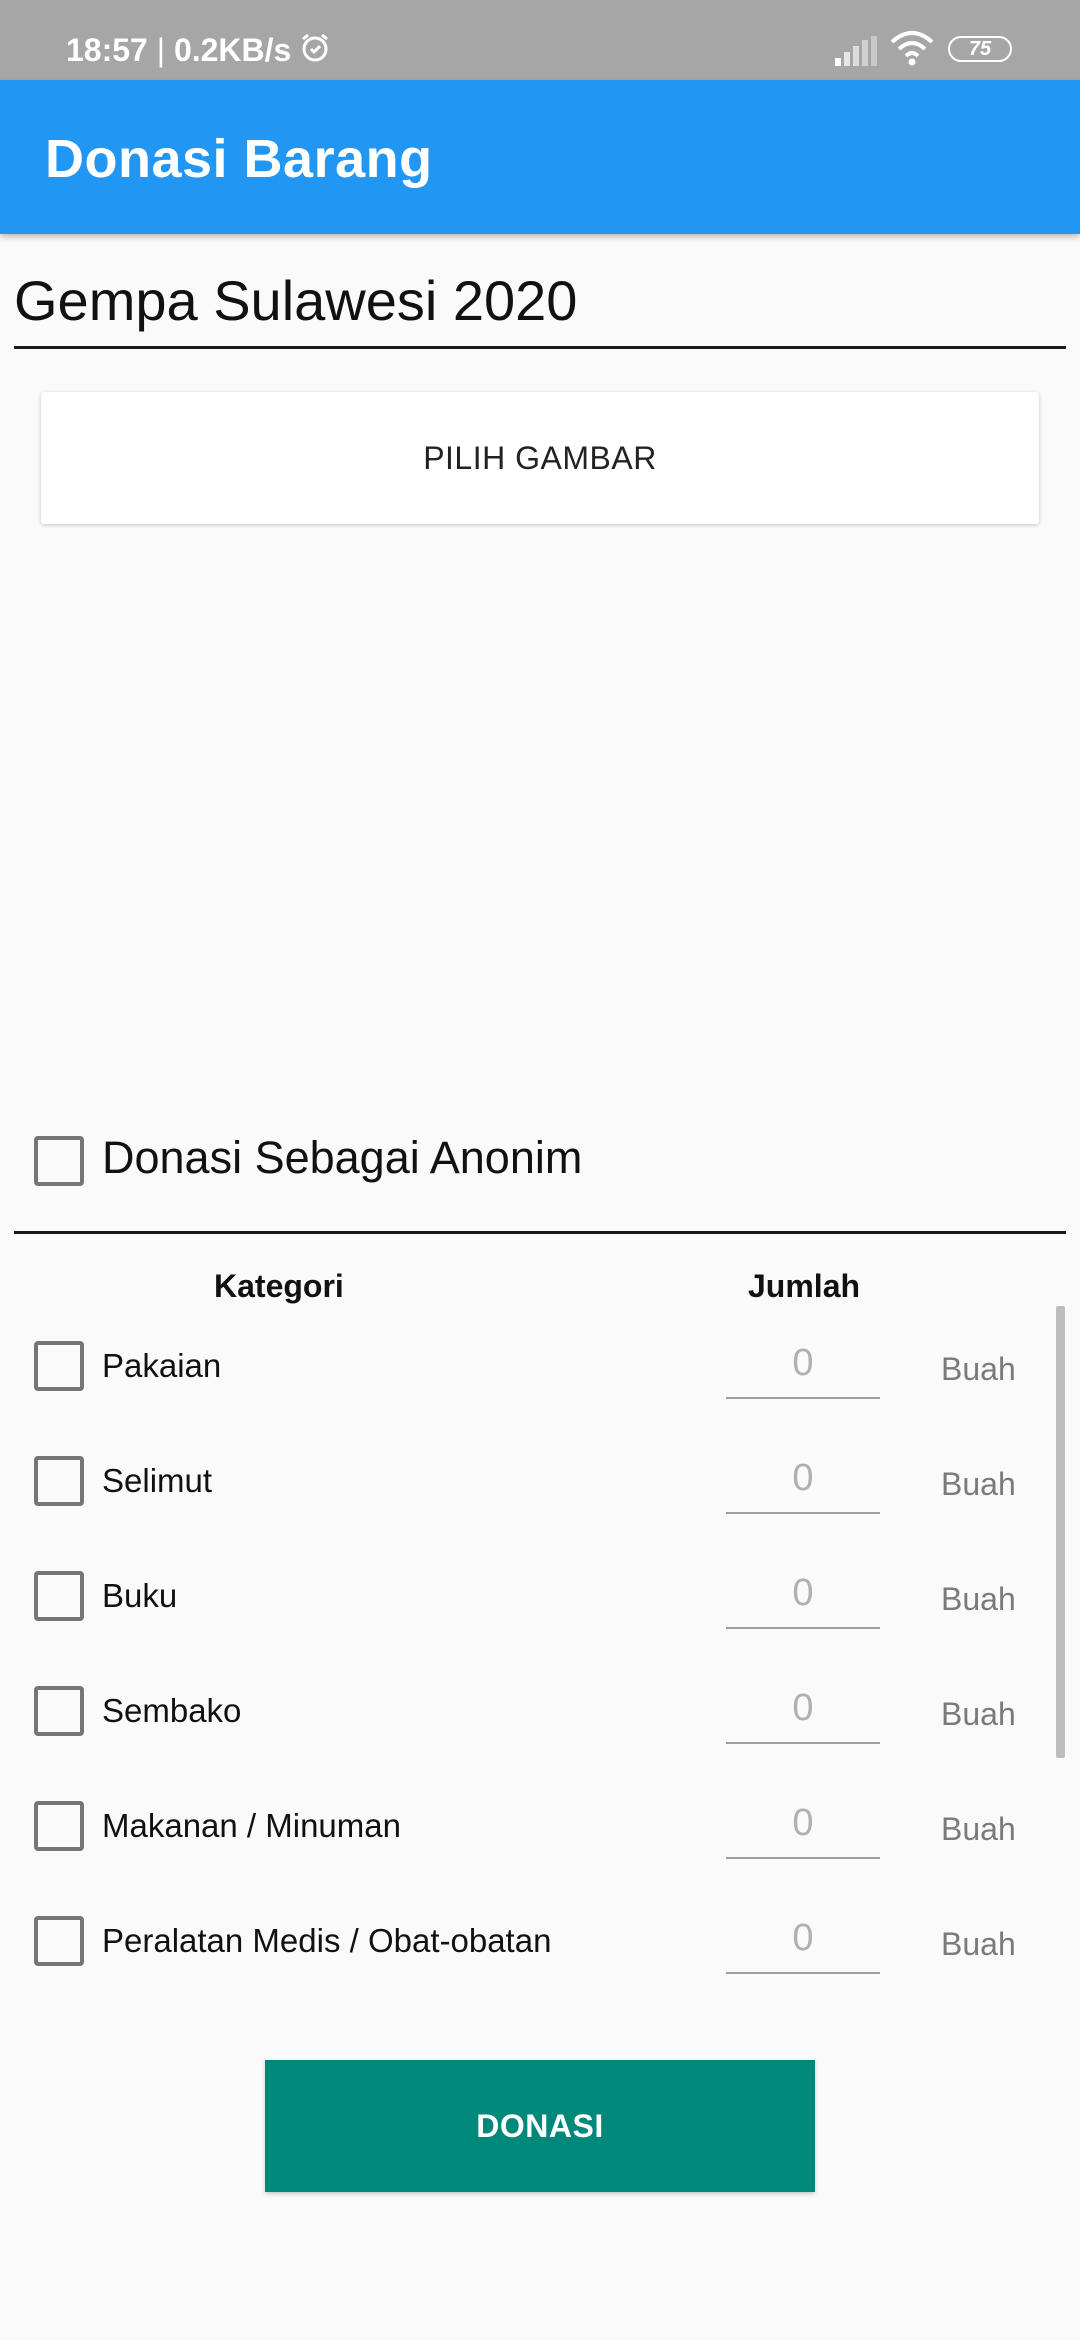  I want to click on category-header: Kategori, so click(279, 1286).